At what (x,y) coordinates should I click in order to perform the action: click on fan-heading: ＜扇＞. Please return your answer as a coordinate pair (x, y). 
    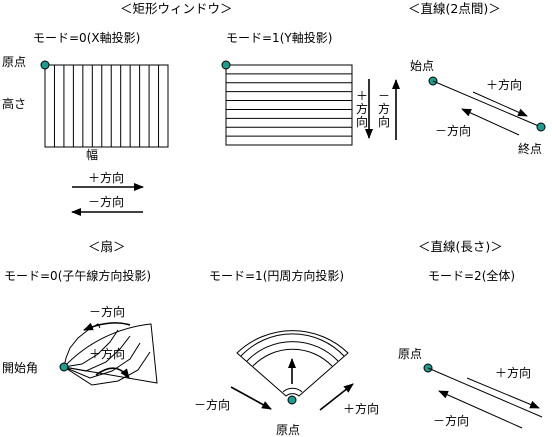
    Looking at the image, I should click on (107, 246).